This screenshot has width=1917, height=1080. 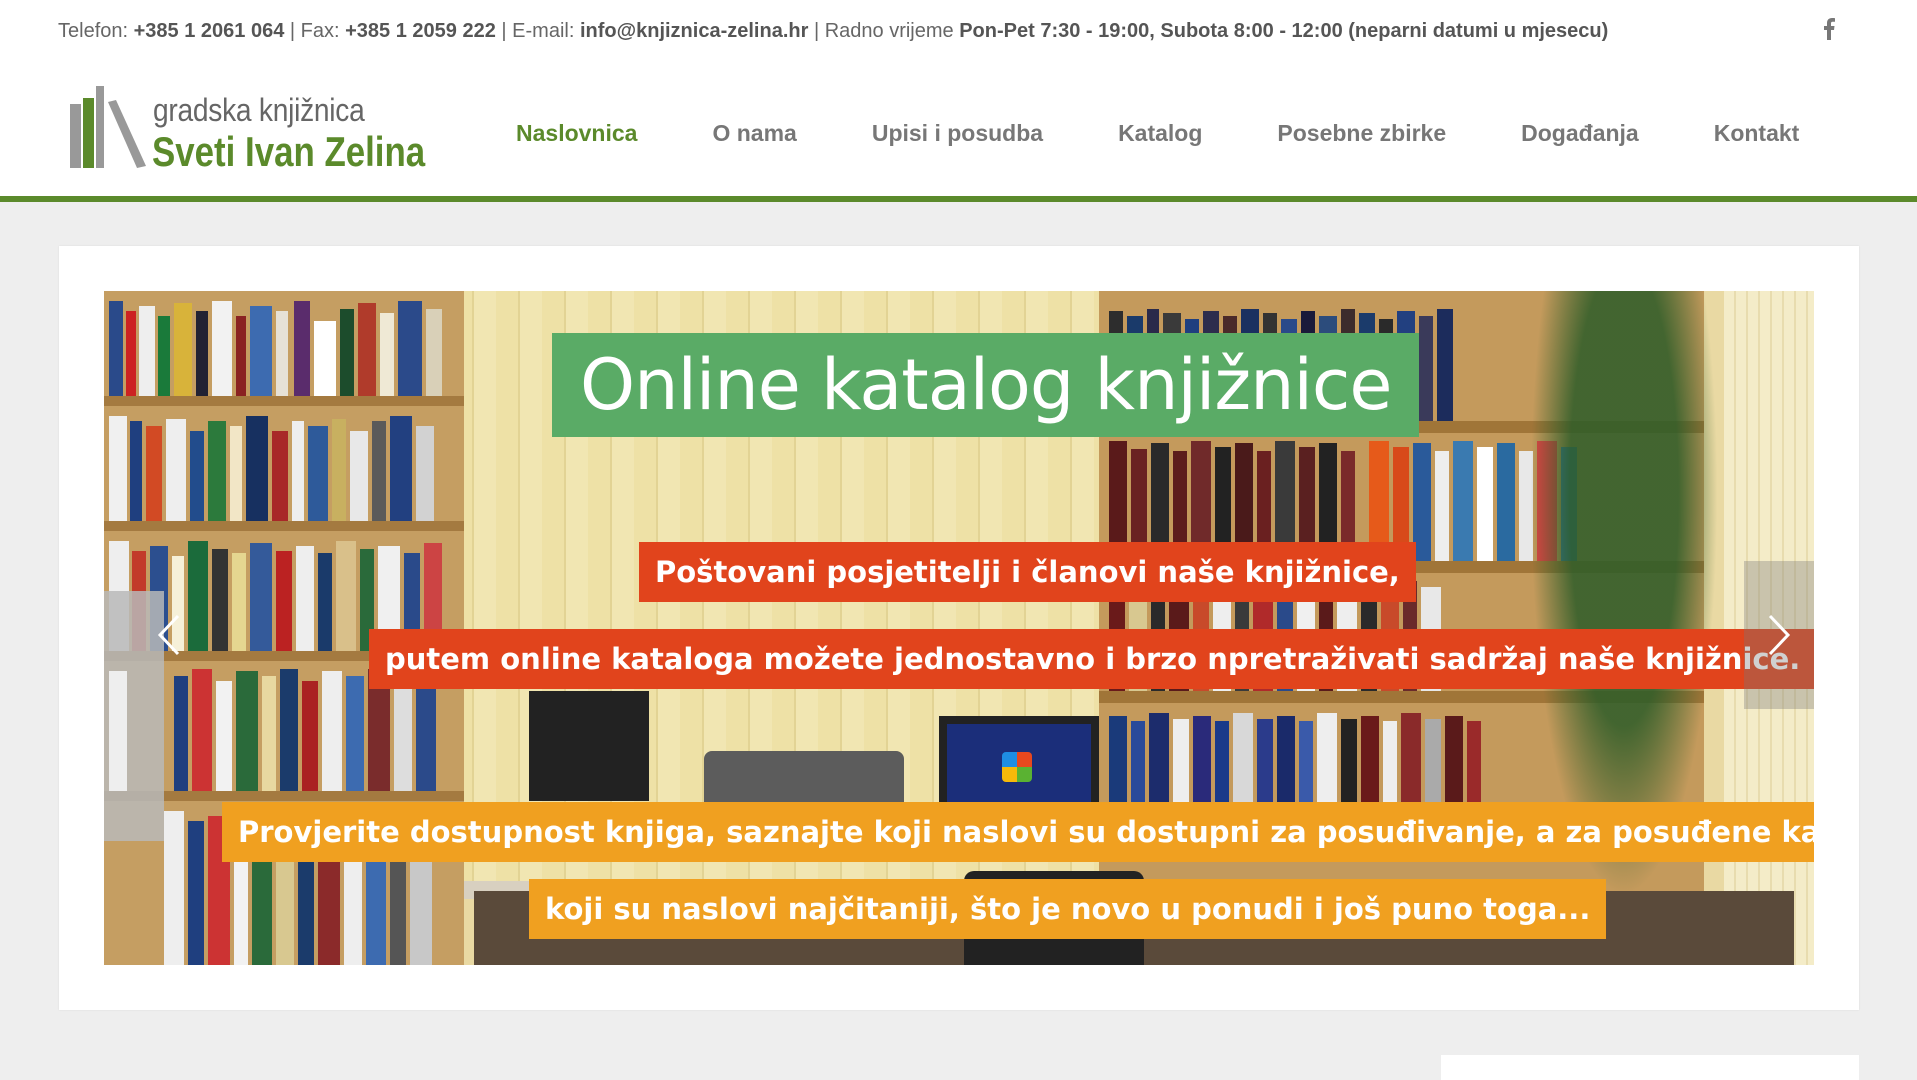 I want to click on nav-item-upisi-i-posudba: Upisi i posudba, so click(x=957, y=133).